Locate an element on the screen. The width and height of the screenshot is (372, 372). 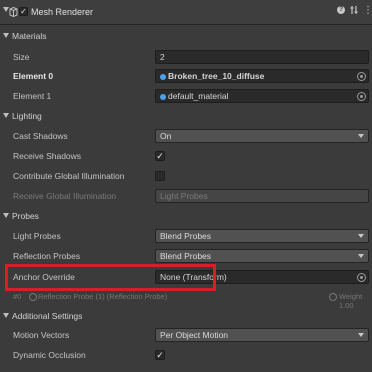
dynamic-occlusion-row: Dynamic Occlusion ✓ is located at coordinates (186, 355).